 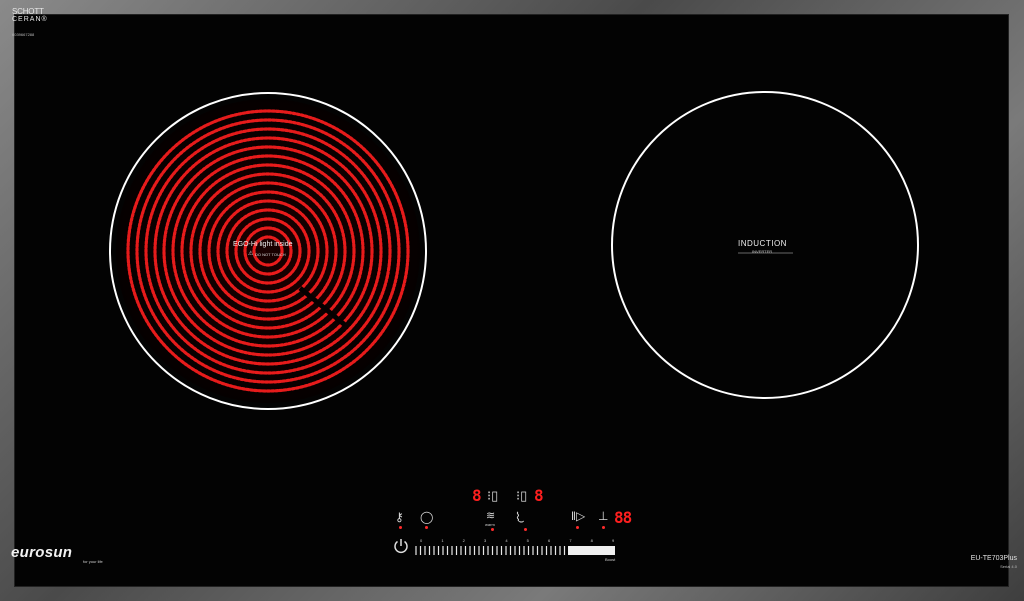 I want to click on left-zone-indicator-icon: ⁝▯, so click(x=493, y=495).